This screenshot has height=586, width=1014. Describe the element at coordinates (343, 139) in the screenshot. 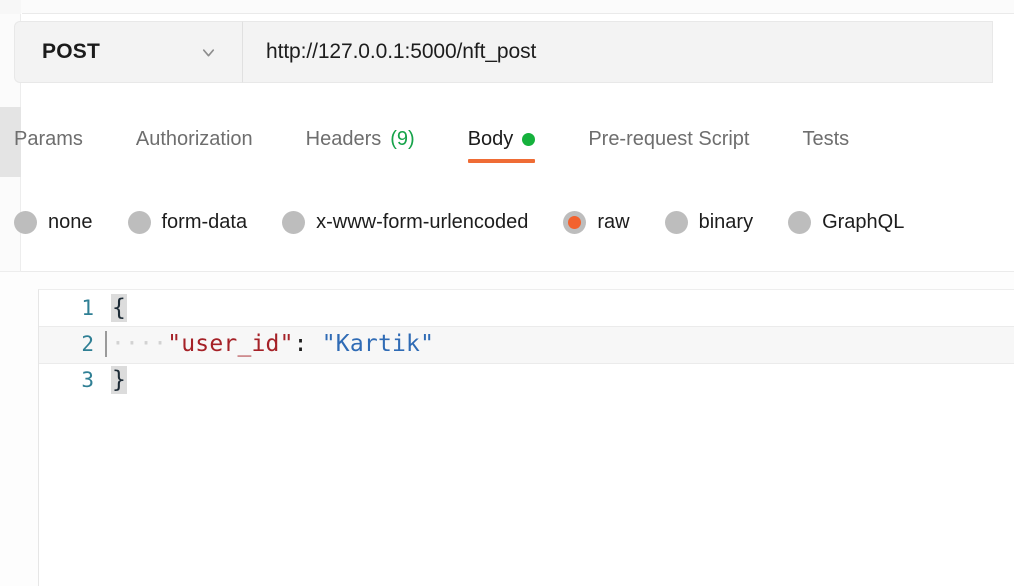

I see `tab-label: Headers` at that location.